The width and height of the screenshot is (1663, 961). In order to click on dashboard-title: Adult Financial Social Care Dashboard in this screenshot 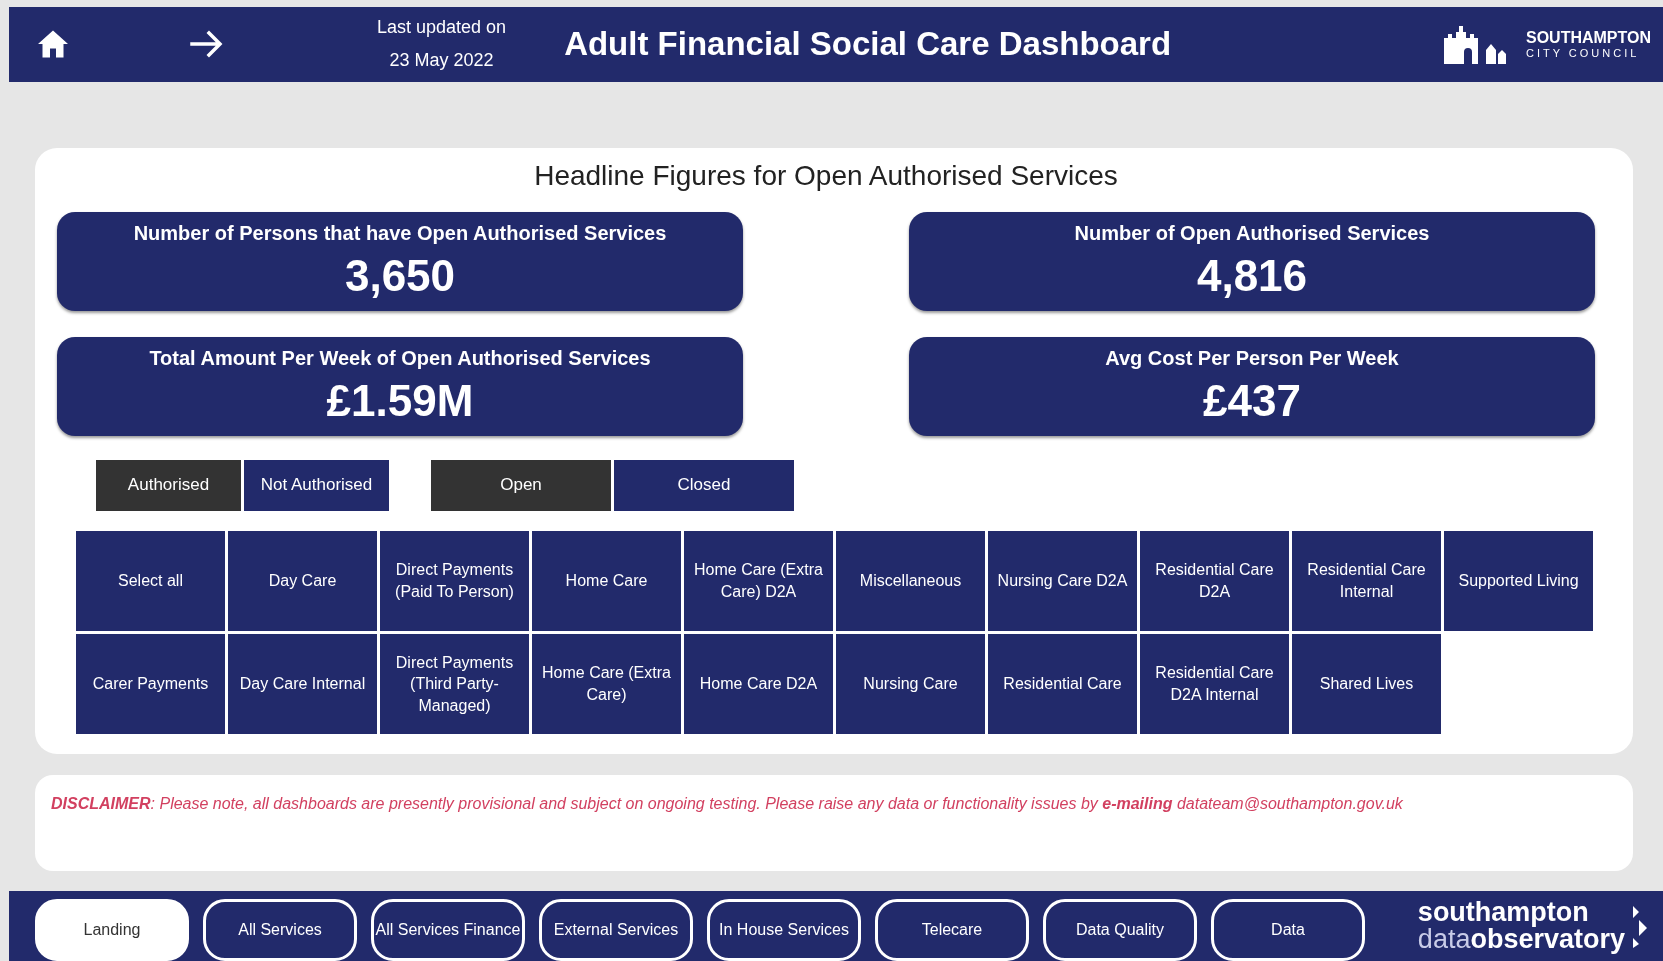, I will do `click(868, 44)`.